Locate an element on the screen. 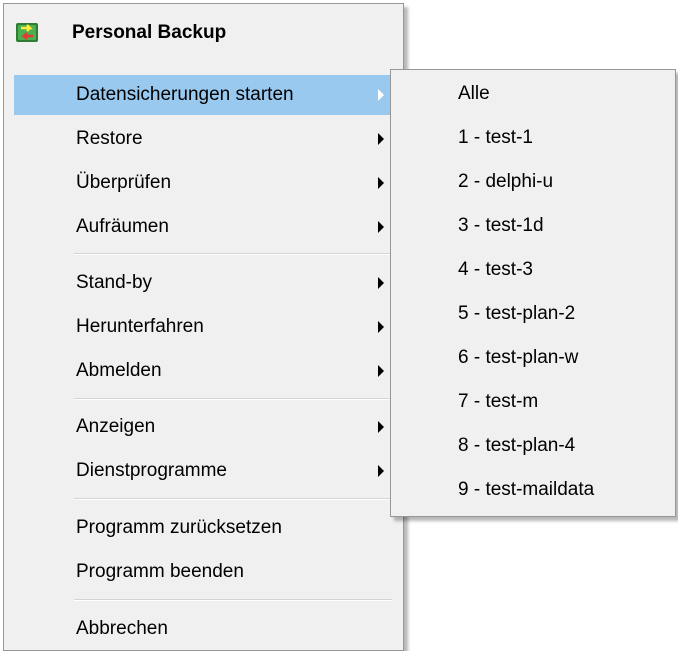 The width and height of the screenshot is (678, 651). menu-item-label: Herunterfahren is located at coordinates (140, 326).